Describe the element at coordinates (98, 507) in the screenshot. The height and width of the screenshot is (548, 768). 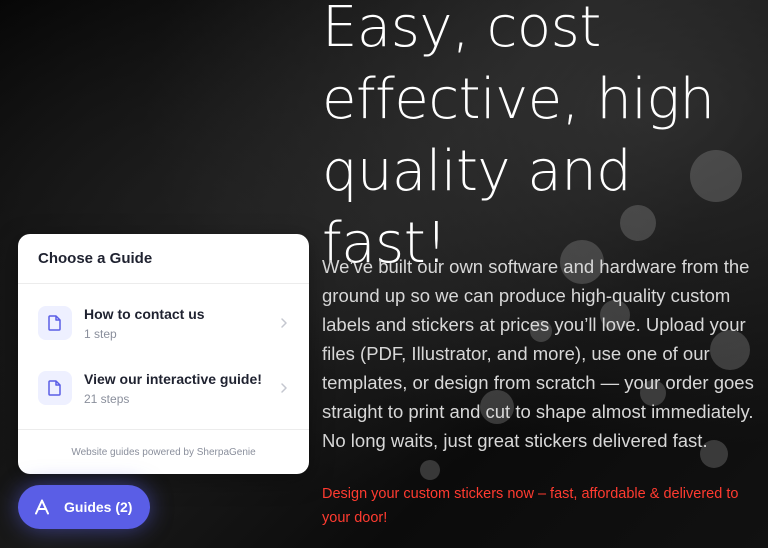
I see `guides-button-label: Guides (2)` at that location.